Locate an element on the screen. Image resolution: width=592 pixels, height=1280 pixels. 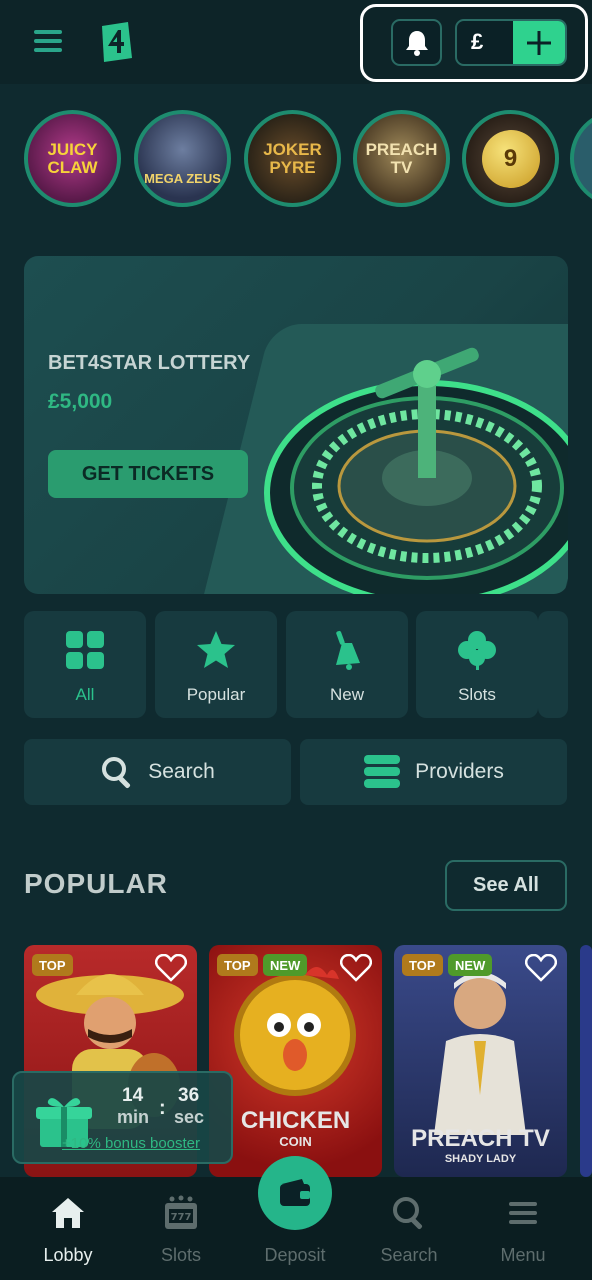
bonus-booster-widget: 14 min : 36 sec +10% bonus booster is located at coordinates (122, 1117).